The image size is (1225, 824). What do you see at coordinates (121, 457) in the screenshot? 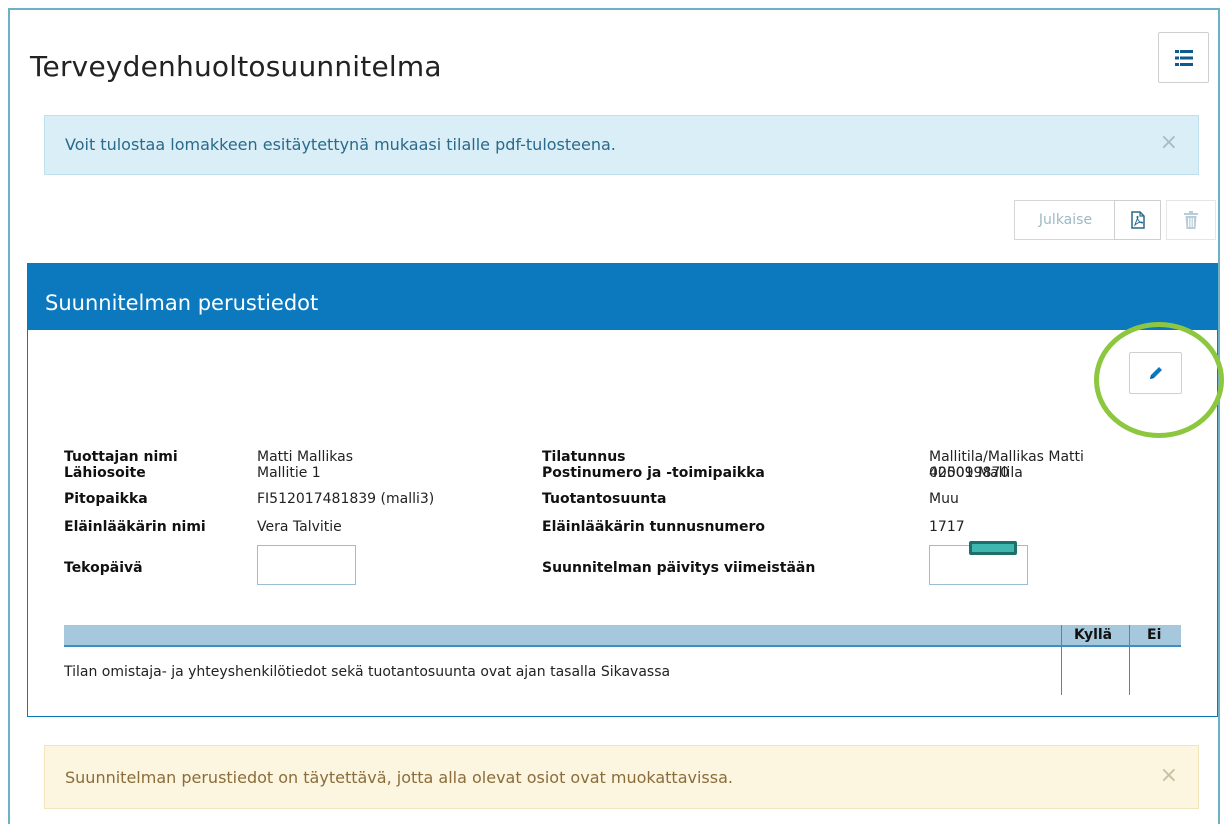
I see `producer-name-label: Tuottajan nimi` at bounding box center [121, 457].